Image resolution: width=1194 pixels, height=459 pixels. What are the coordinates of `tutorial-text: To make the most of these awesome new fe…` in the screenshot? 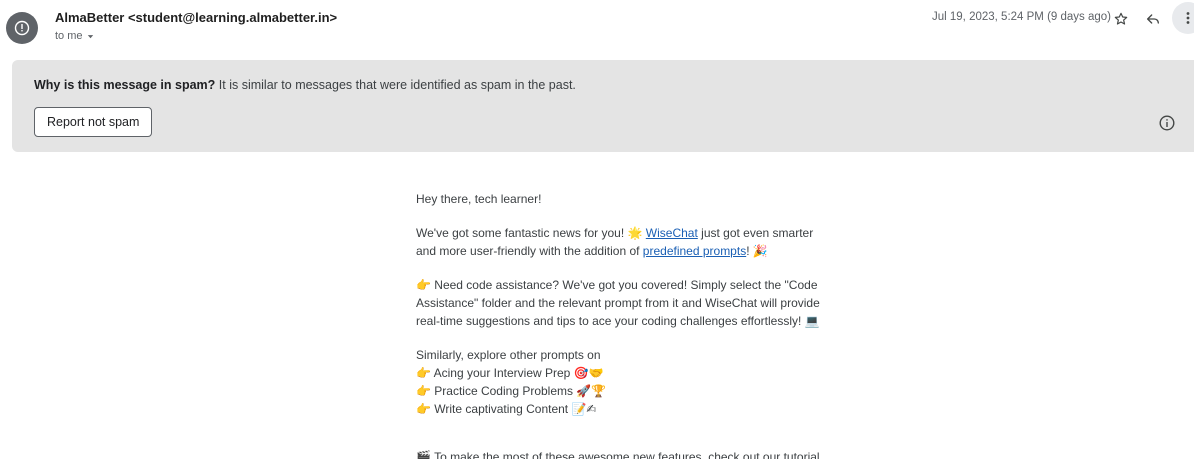 It's located at (625, 454).